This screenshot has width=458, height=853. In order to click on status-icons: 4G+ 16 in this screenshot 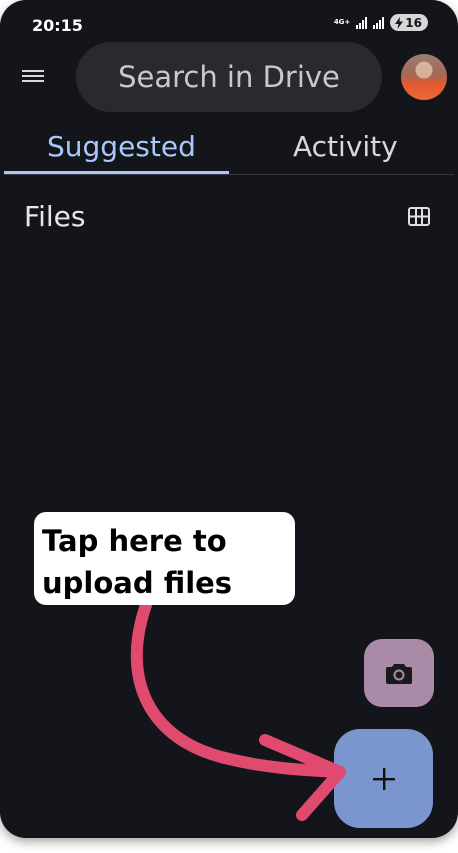, I will do `click(381, 22)`.